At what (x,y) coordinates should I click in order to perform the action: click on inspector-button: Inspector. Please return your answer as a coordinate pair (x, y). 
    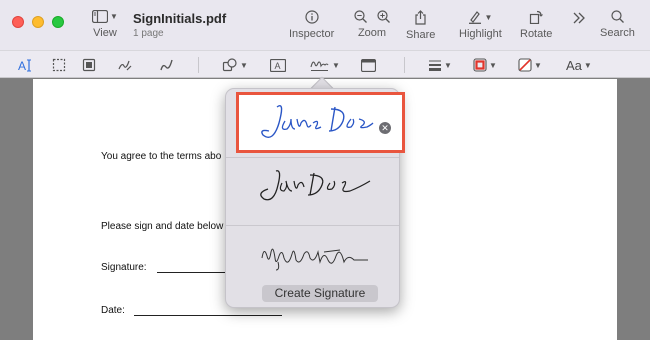
    Looking at the image, I should click on (311, 25).